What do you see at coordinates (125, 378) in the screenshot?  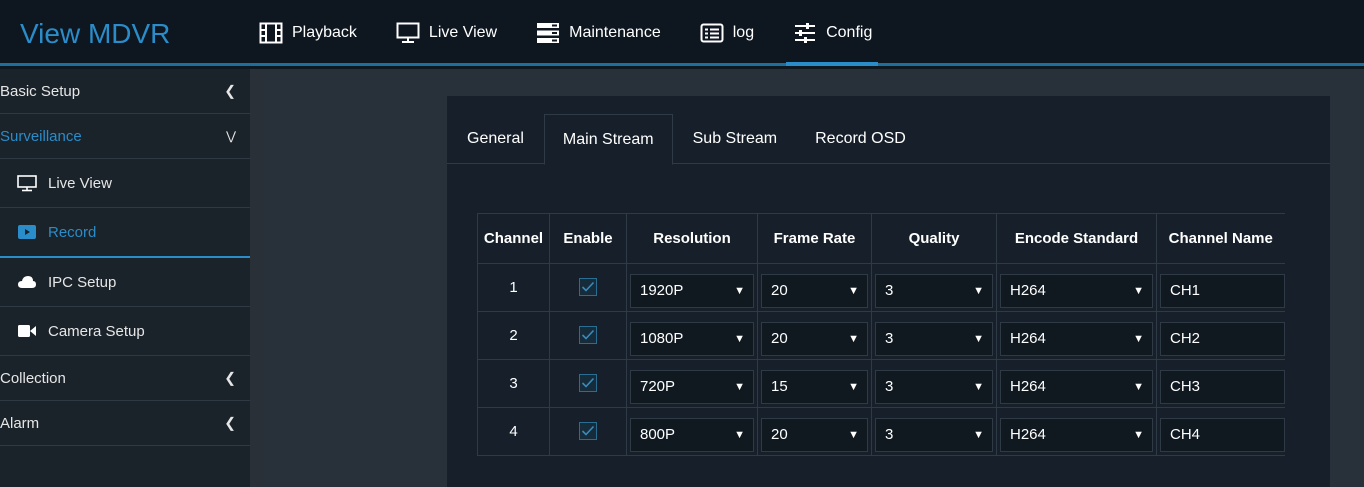 I see `sidebar-collection: Collection ❮` at bounding box center [125, 378].